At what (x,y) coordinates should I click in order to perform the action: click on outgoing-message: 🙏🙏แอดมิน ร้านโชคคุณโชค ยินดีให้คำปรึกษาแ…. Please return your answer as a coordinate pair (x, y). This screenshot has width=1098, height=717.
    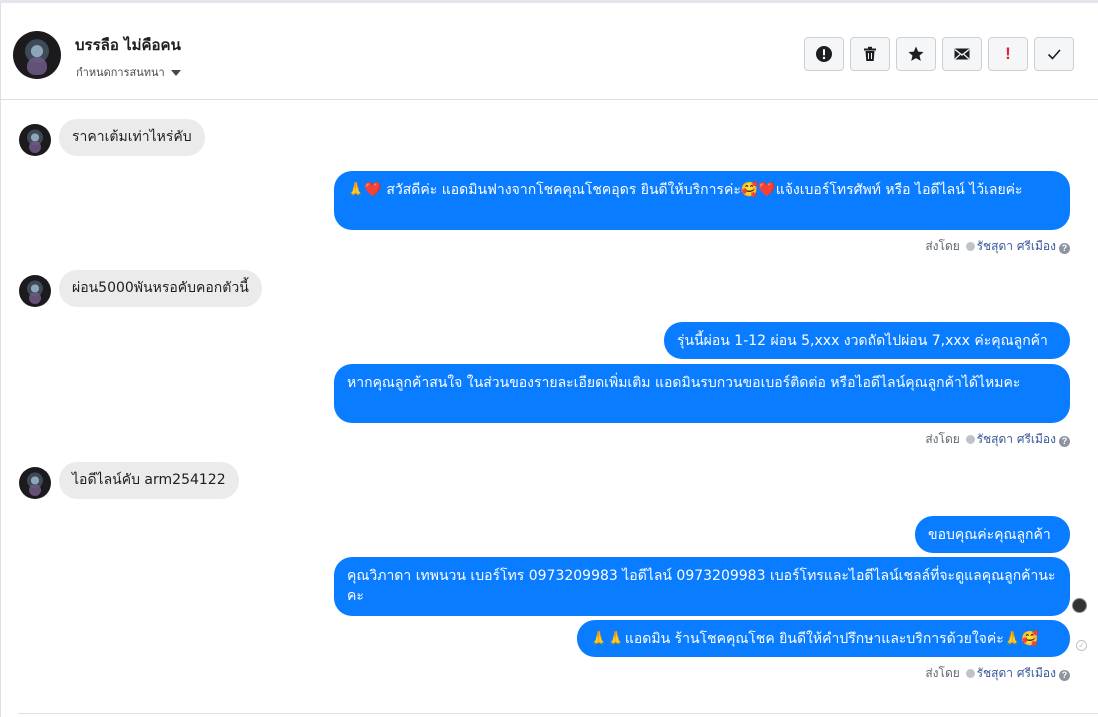
    Looking at the image, I should click on (823, 638).